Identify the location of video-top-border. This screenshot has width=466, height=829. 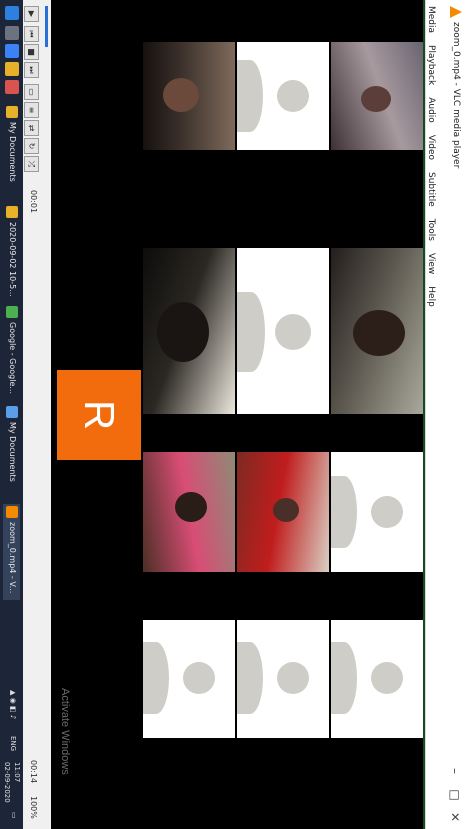
(424, 414).